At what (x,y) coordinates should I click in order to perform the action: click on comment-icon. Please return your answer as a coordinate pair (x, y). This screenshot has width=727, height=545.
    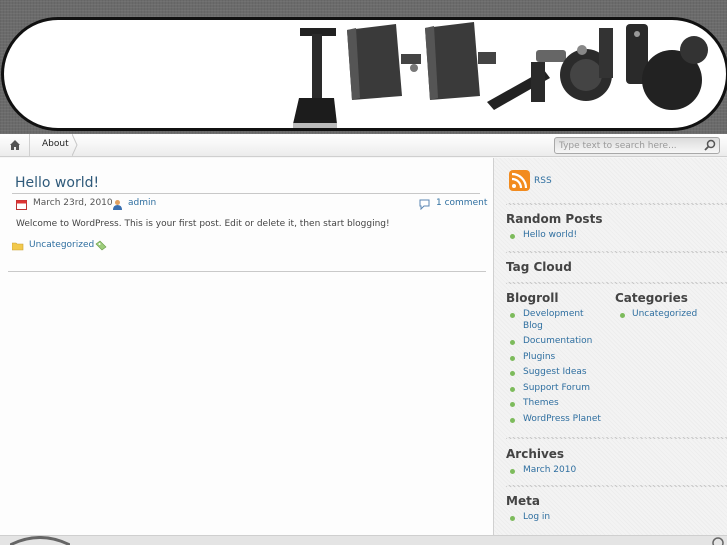
    Looking at the image, I should click on (424, 204).